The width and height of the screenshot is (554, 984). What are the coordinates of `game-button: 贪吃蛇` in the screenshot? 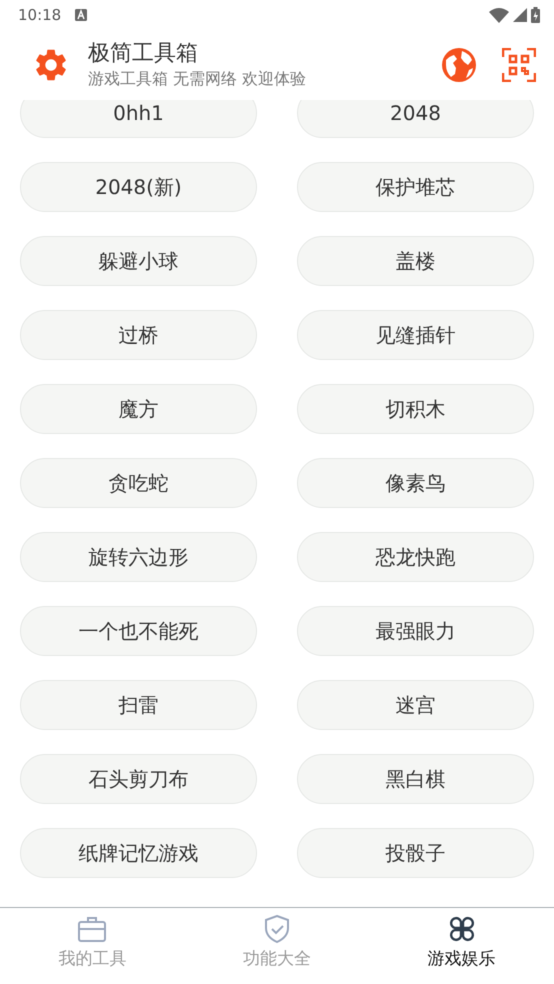 It's located at (138, 483).